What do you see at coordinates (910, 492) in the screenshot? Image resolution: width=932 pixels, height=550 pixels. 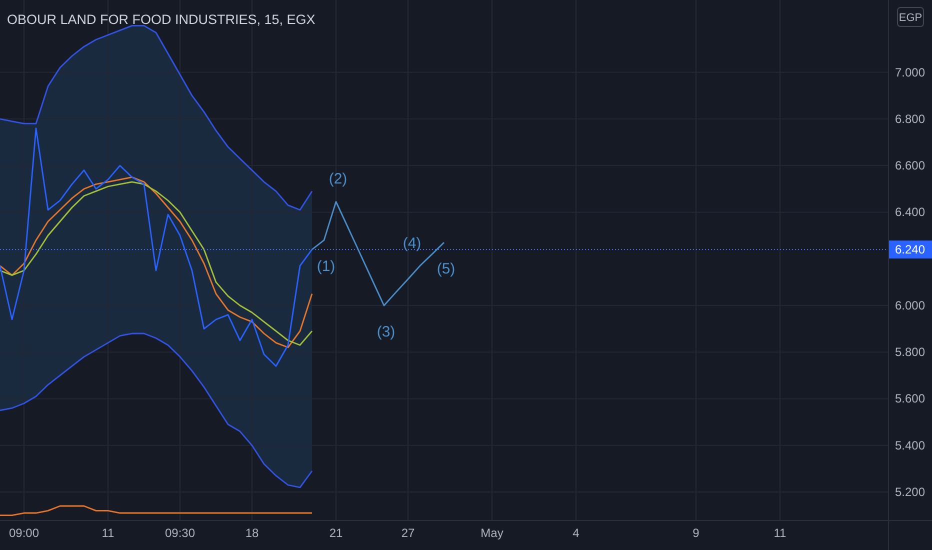 I see `price-axis-label: 5.200` at bounding box center [910, 492].